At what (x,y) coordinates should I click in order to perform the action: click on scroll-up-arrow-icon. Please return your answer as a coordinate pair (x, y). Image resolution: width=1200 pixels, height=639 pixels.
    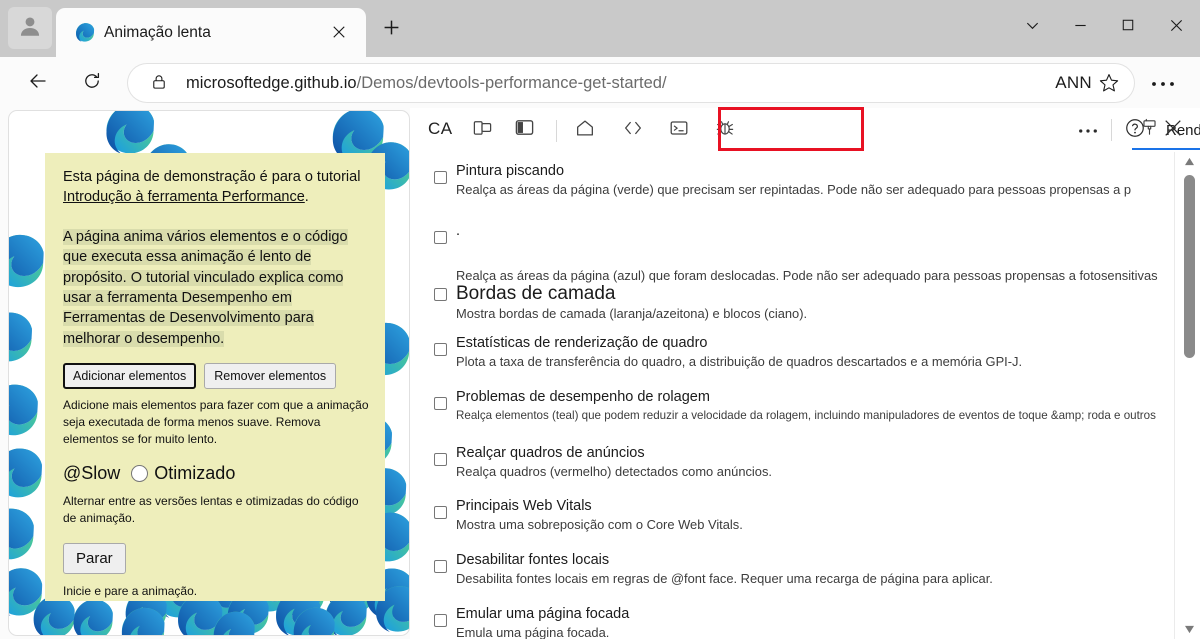
    Looking at the image, I should click on (1189, 161).